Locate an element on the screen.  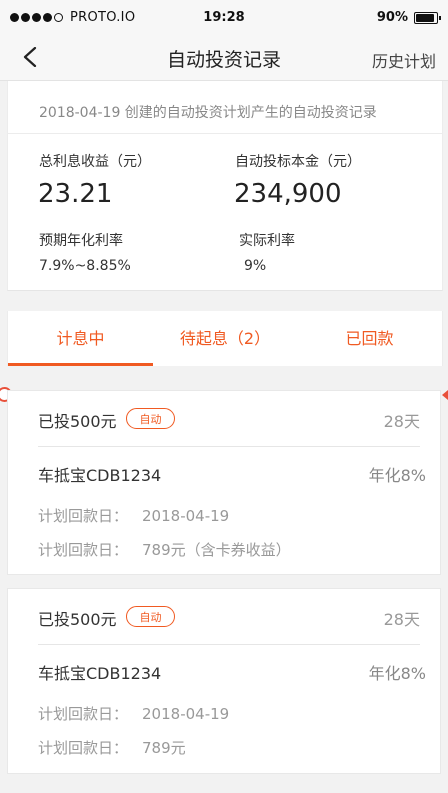
expected-rate-value: 7.9%~8.85% is located at coordinates (85, 266).